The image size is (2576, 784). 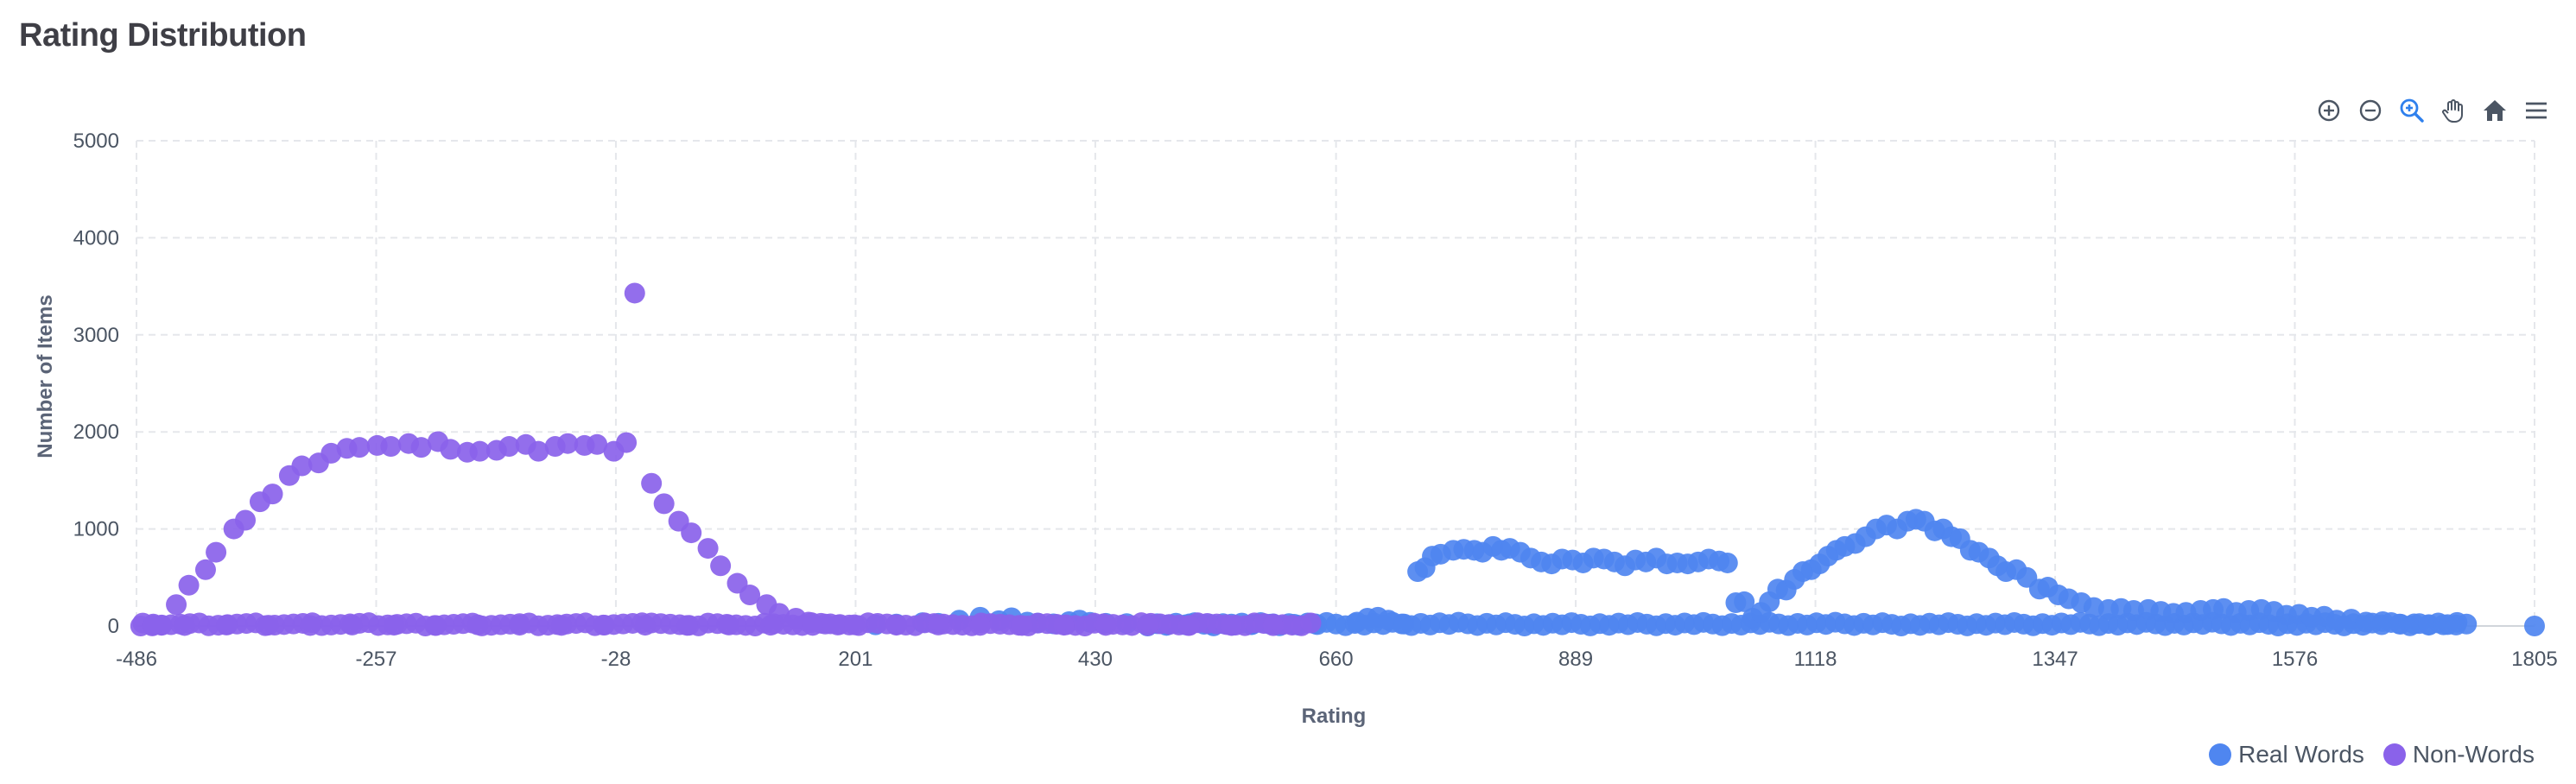 I want to click on legend-item-non-words: Non-Words, so click(x=2458, y=754).